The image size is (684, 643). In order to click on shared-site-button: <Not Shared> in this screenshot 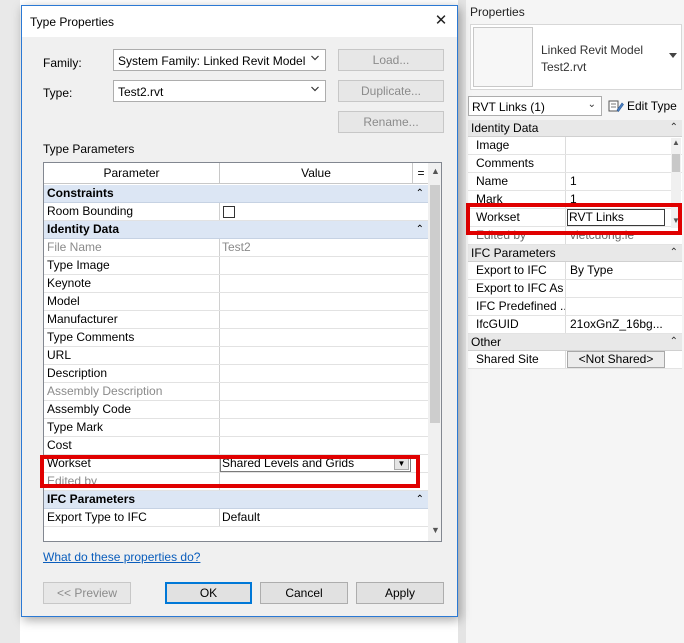, I will do `click(616, 359)`.